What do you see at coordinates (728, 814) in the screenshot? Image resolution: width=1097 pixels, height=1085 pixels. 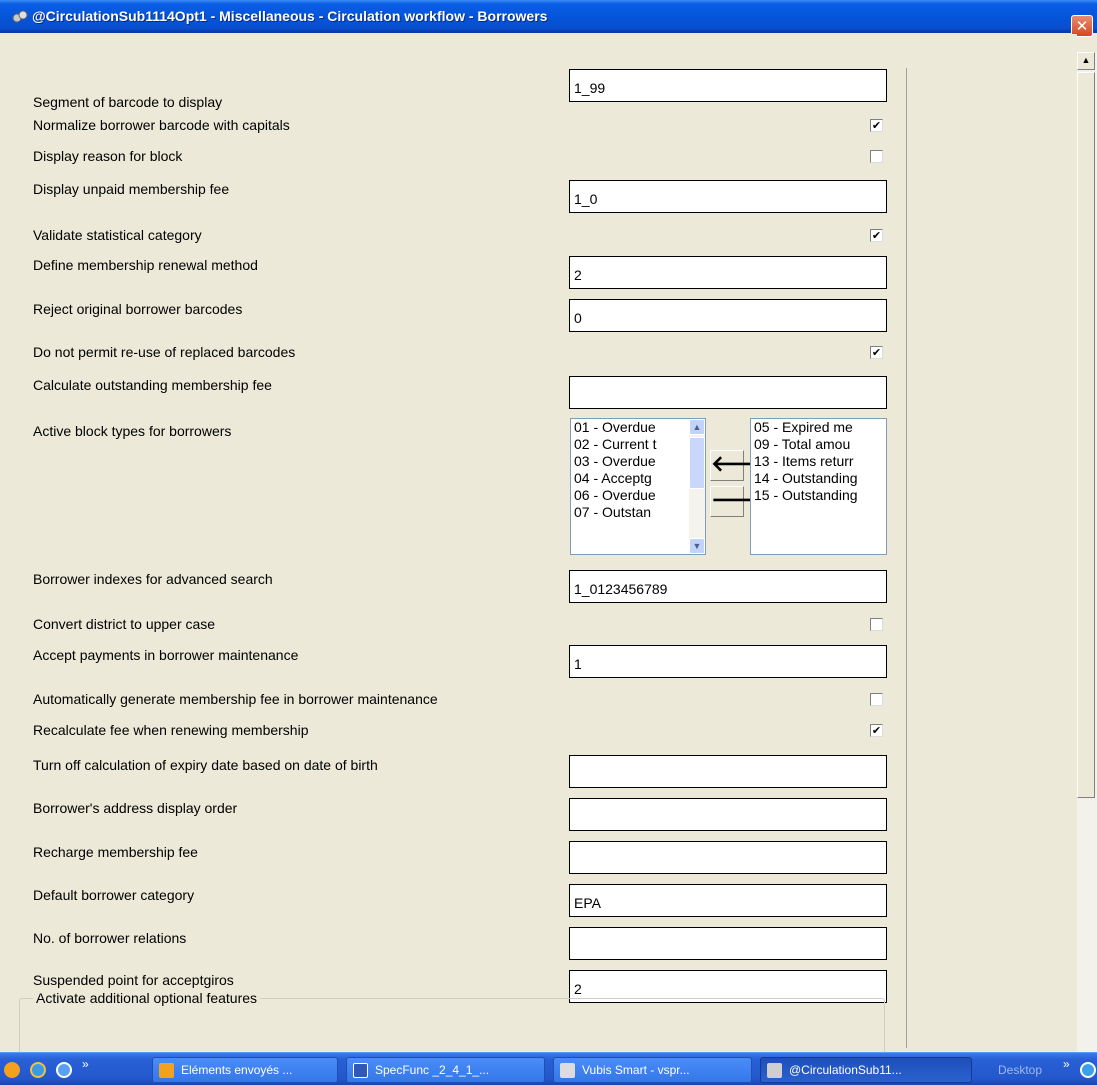 I see `address-display-order-field` at bounding box center [728, 814].